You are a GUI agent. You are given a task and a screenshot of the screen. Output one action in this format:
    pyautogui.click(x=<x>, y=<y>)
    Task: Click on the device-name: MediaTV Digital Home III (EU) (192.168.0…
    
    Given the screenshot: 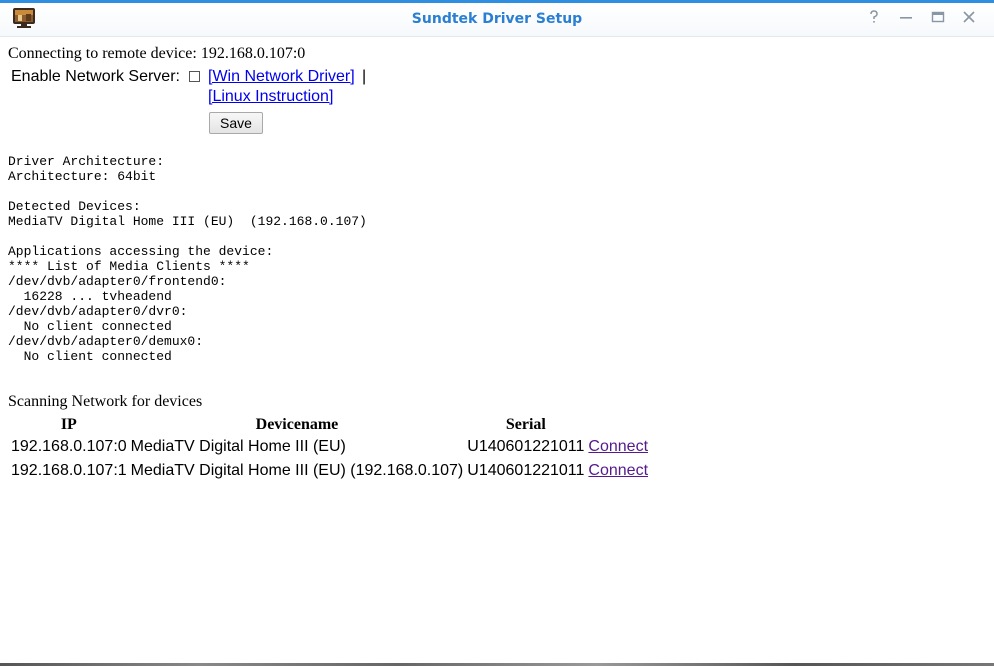 What is the action you would take?
    pyautogui.click(x=297, y=470)
    